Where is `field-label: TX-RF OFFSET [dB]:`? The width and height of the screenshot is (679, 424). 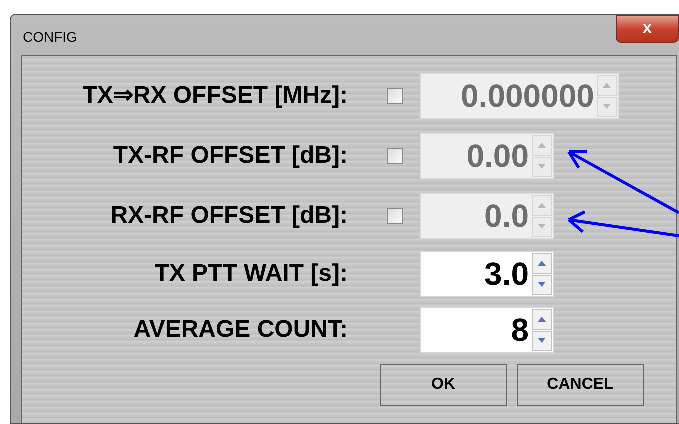
field-label: TX-RF OFFSET [dB]: is located at coordinates (230, 156).